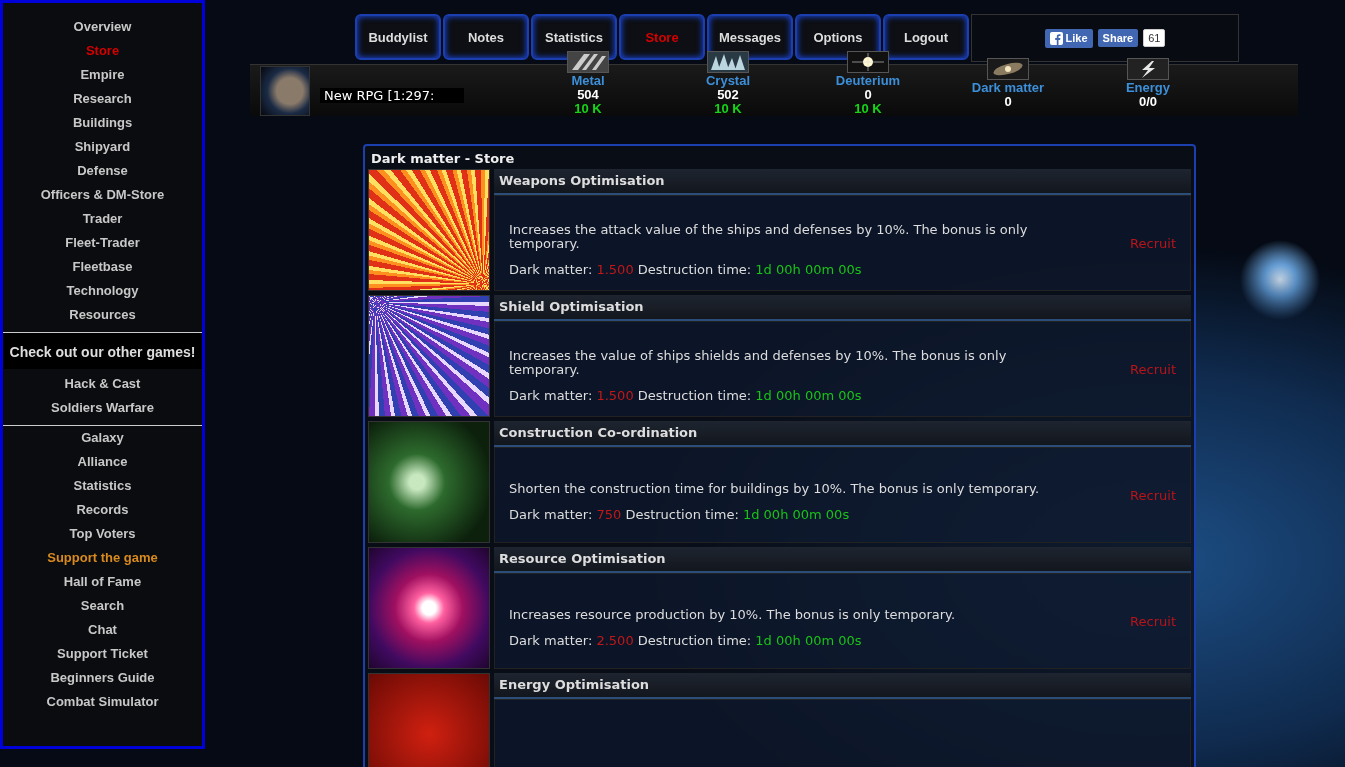 The height and width of the screenshot is (767, 1345). What do you see at coordinates (1068, 38) in the screenshot?
I see `like-button: Like` at bounding box center [1068, 38].